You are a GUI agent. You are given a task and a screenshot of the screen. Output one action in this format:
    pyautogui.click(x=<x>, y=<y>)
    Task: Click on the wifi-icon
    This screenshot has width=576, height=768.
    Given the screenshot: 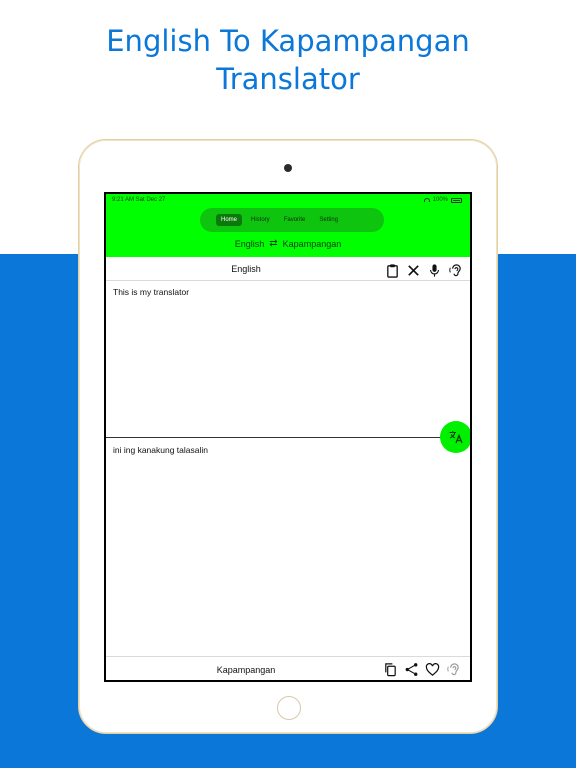 What is the action you would take?
    pyautogui.click(x=426, y=200)
    